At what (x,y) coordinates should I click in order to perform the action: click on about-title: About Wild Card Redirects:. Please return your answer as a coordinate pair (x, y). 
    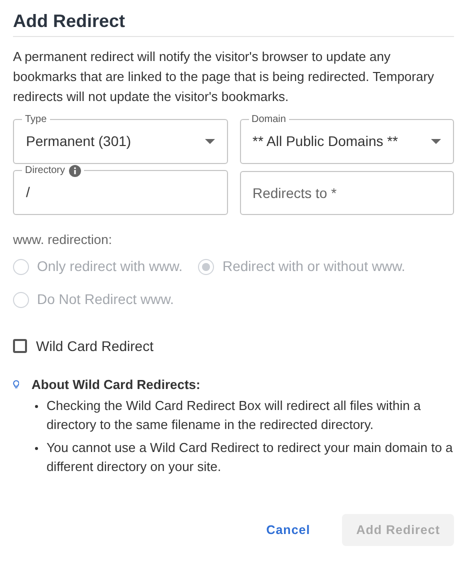
    Looking at the image, I should click on (116, 385).